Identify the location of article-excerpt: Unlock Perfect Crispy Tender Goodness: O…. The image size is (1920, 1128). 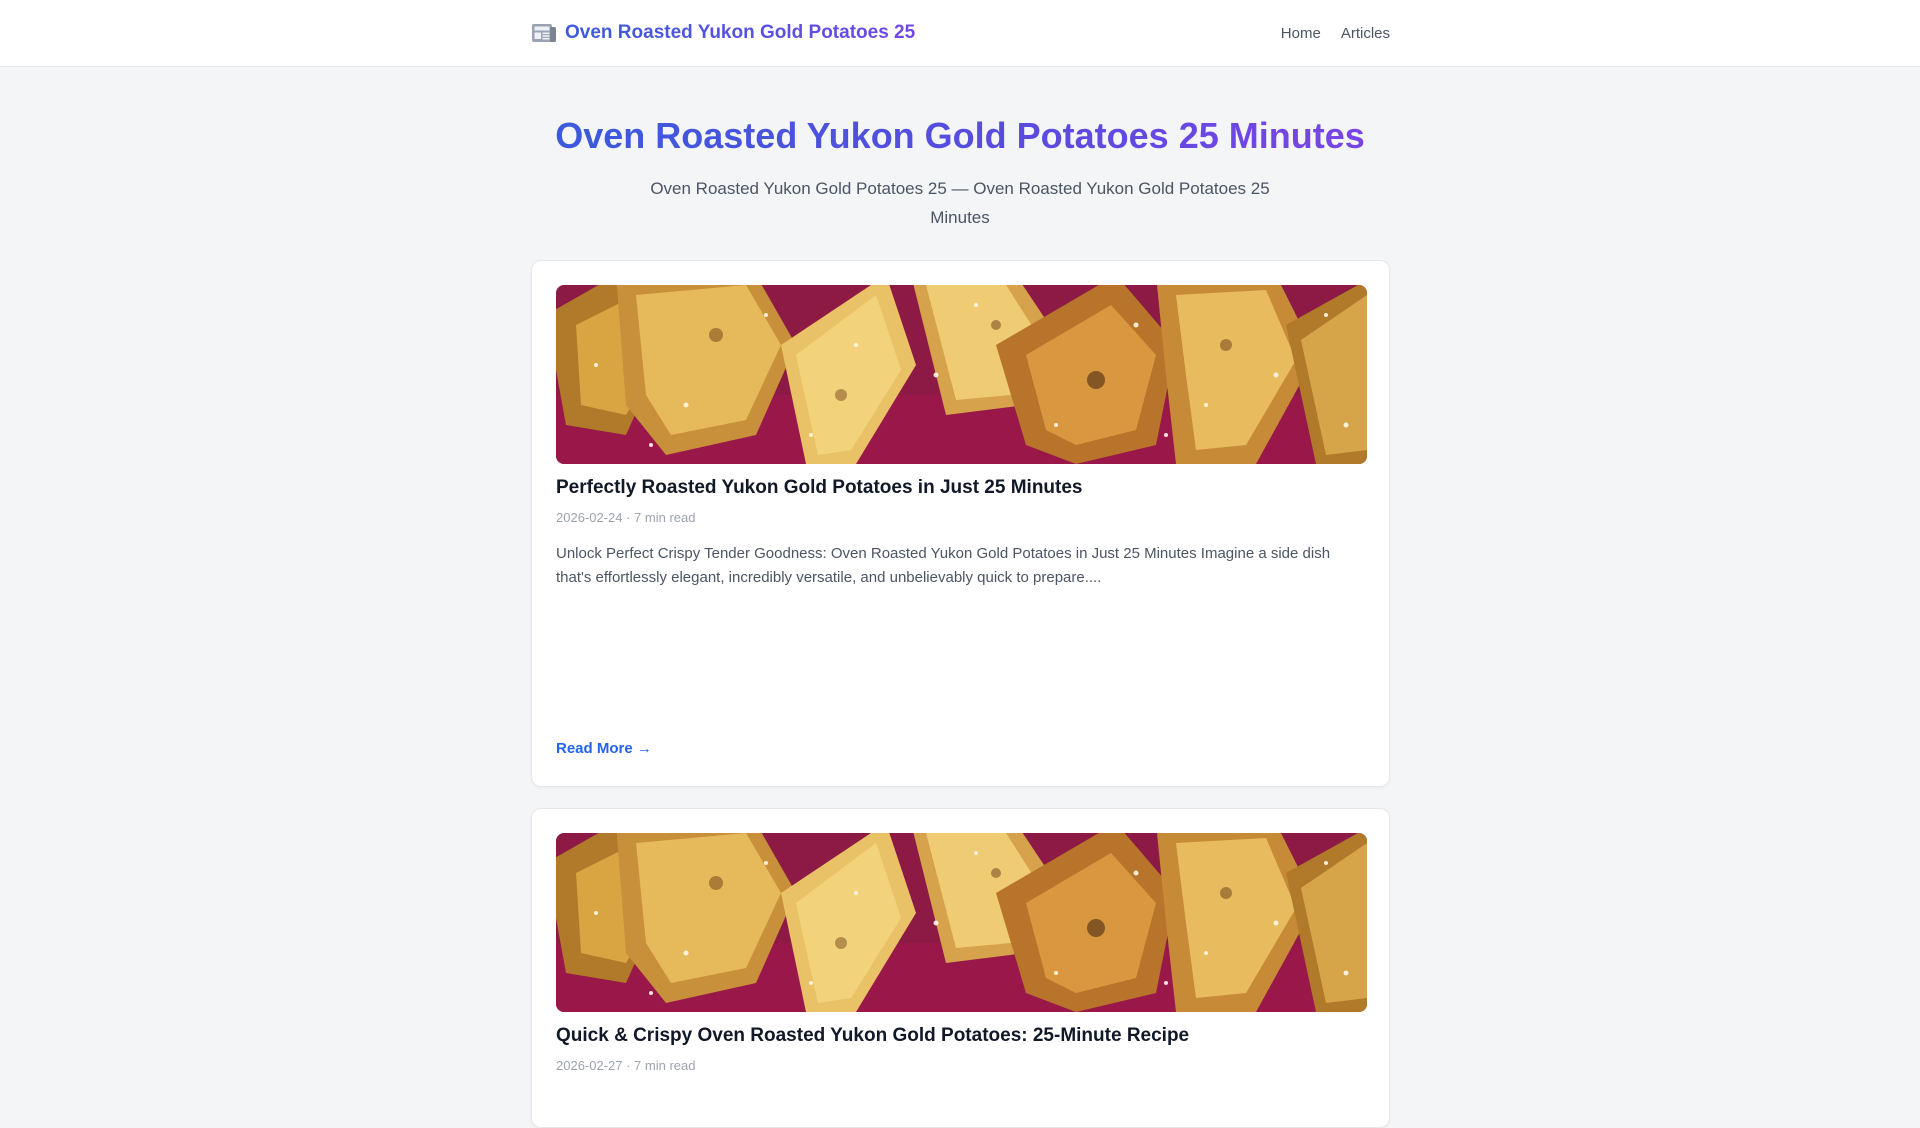
(943, 565).